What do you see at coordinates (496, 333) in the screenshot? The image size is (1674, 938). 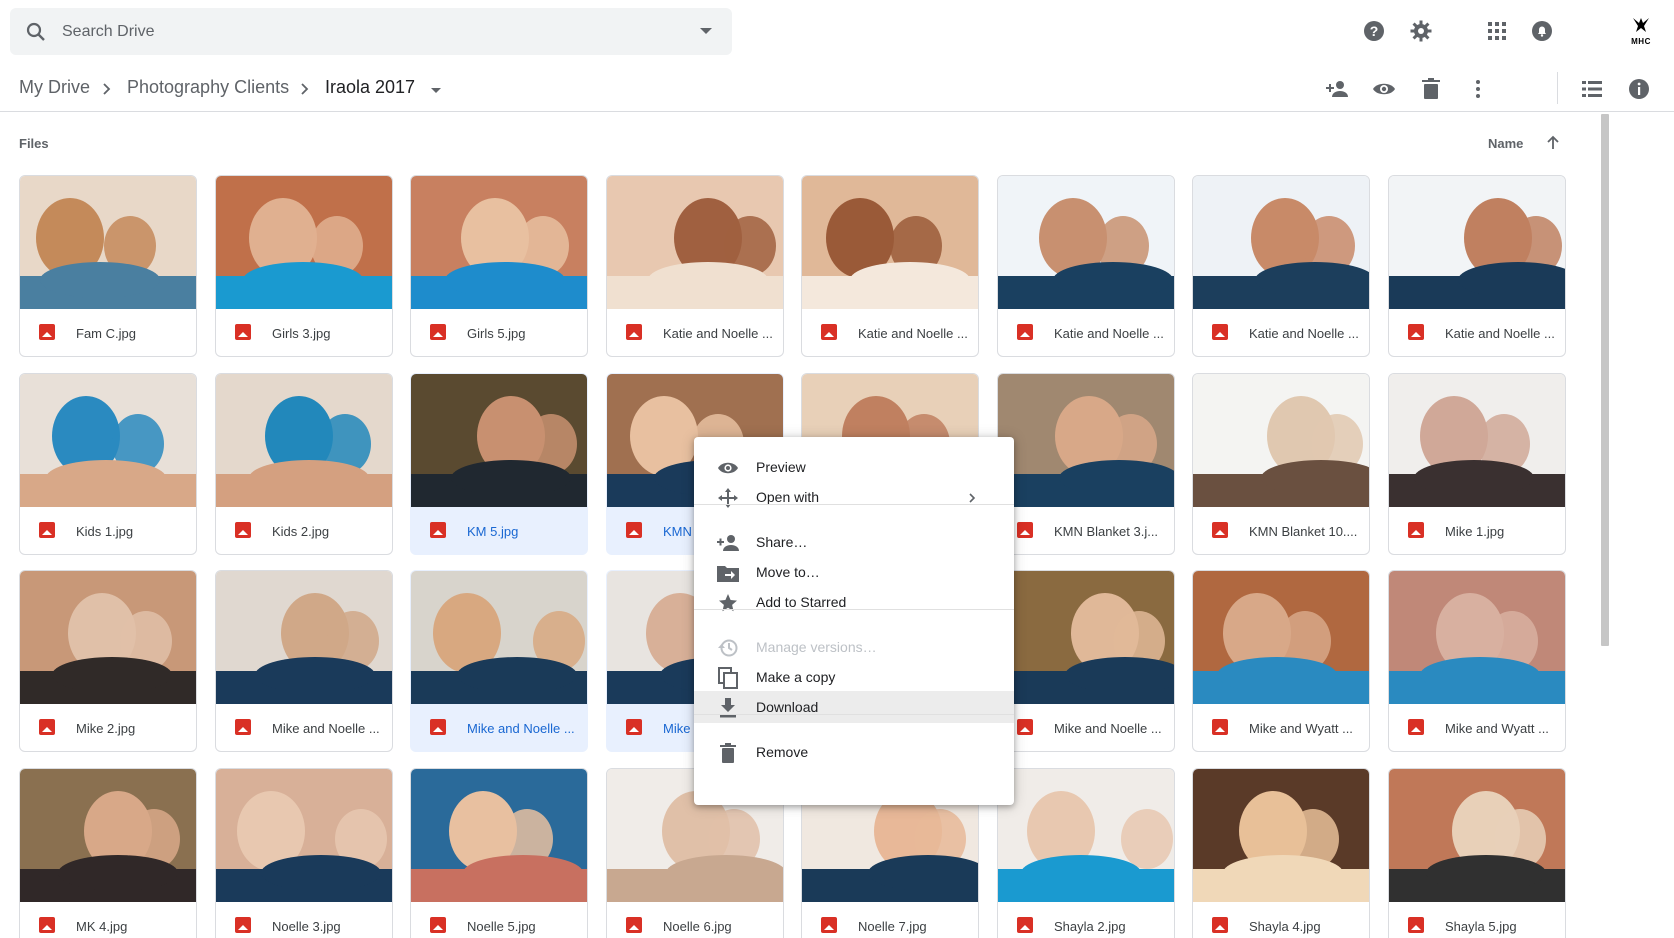 I see `file-name: Girls 5.jpg` at bounding box center [496, 333].